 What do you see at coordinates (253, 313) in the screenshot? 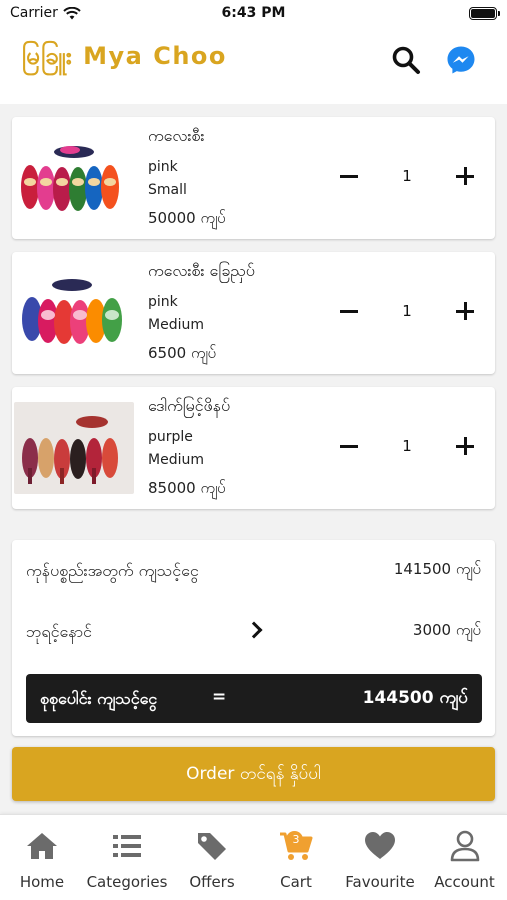
I see `cart-item: ကလေးစီး ခြေညှပ် pink Medium 6500 ကျပ် 1` at bounding box center [253, 313].